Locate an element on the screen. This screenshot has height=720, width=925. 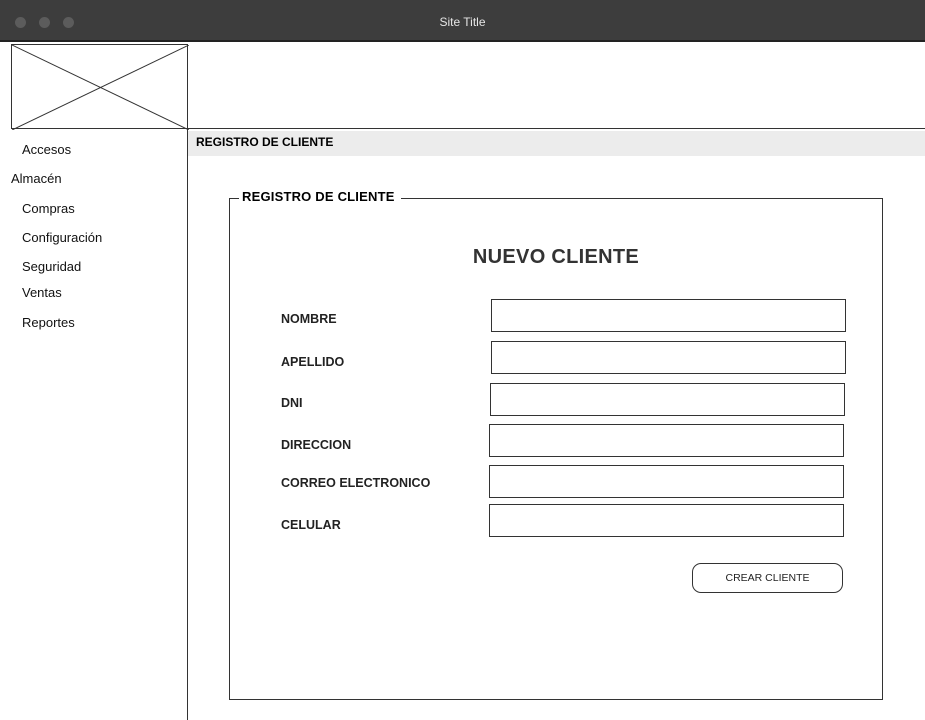
sidebar-item-accesos: Accesos is located at coordinates (46, 149).